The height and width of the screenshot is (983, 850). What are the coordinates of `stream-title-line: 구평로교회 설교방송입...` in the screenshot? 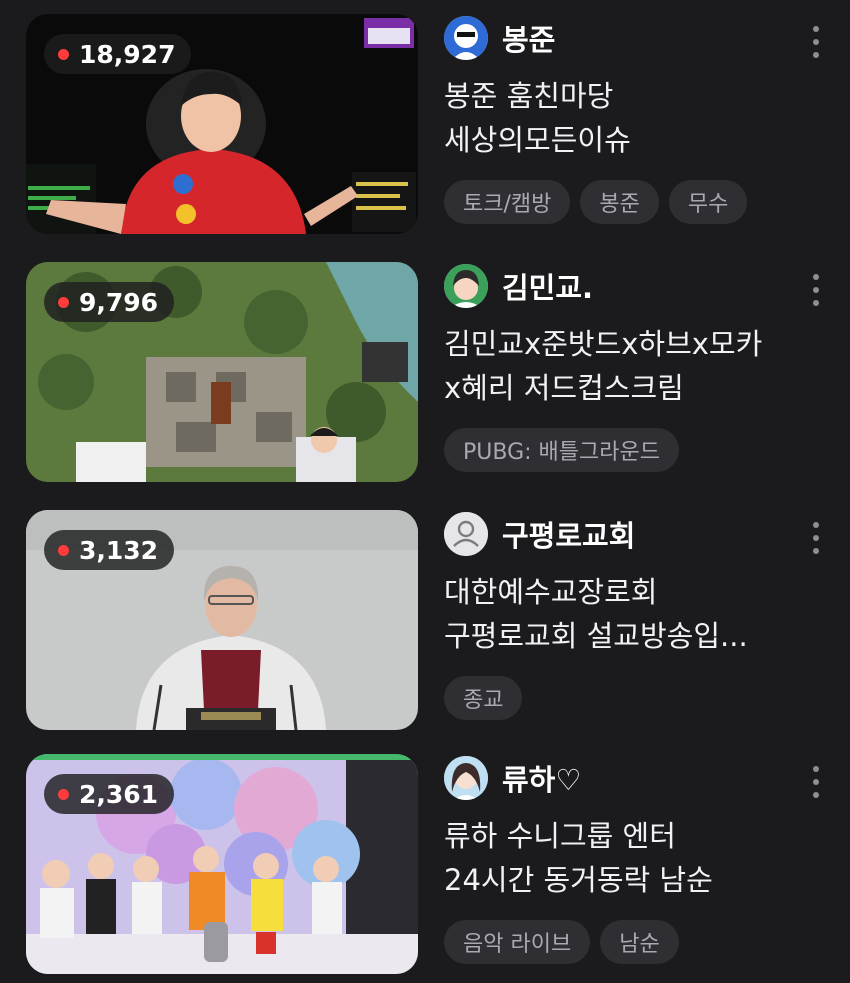 It's located at (596, 636).